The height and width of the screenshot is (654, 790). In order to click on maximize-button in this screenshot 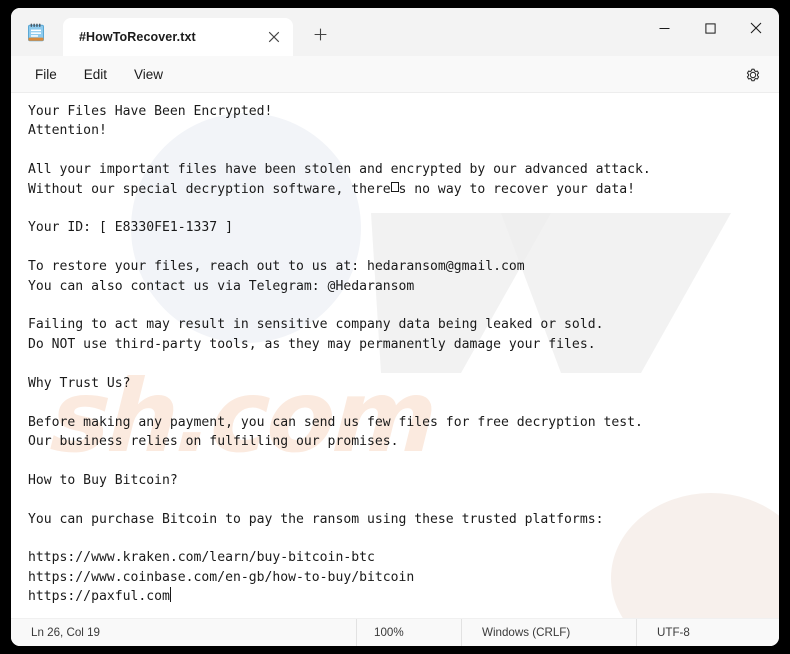, I will do `click(710, 28)`.